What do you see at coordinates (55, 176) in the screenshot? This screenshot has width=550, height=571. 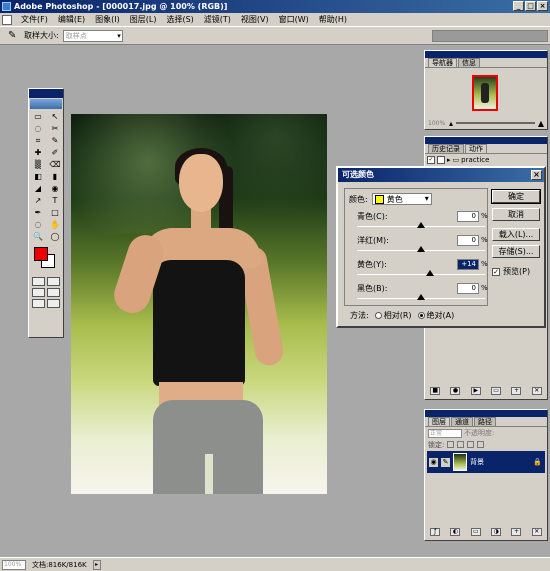 I see `gradient-tool-icon: ▮` at bounding box center [55, 176].